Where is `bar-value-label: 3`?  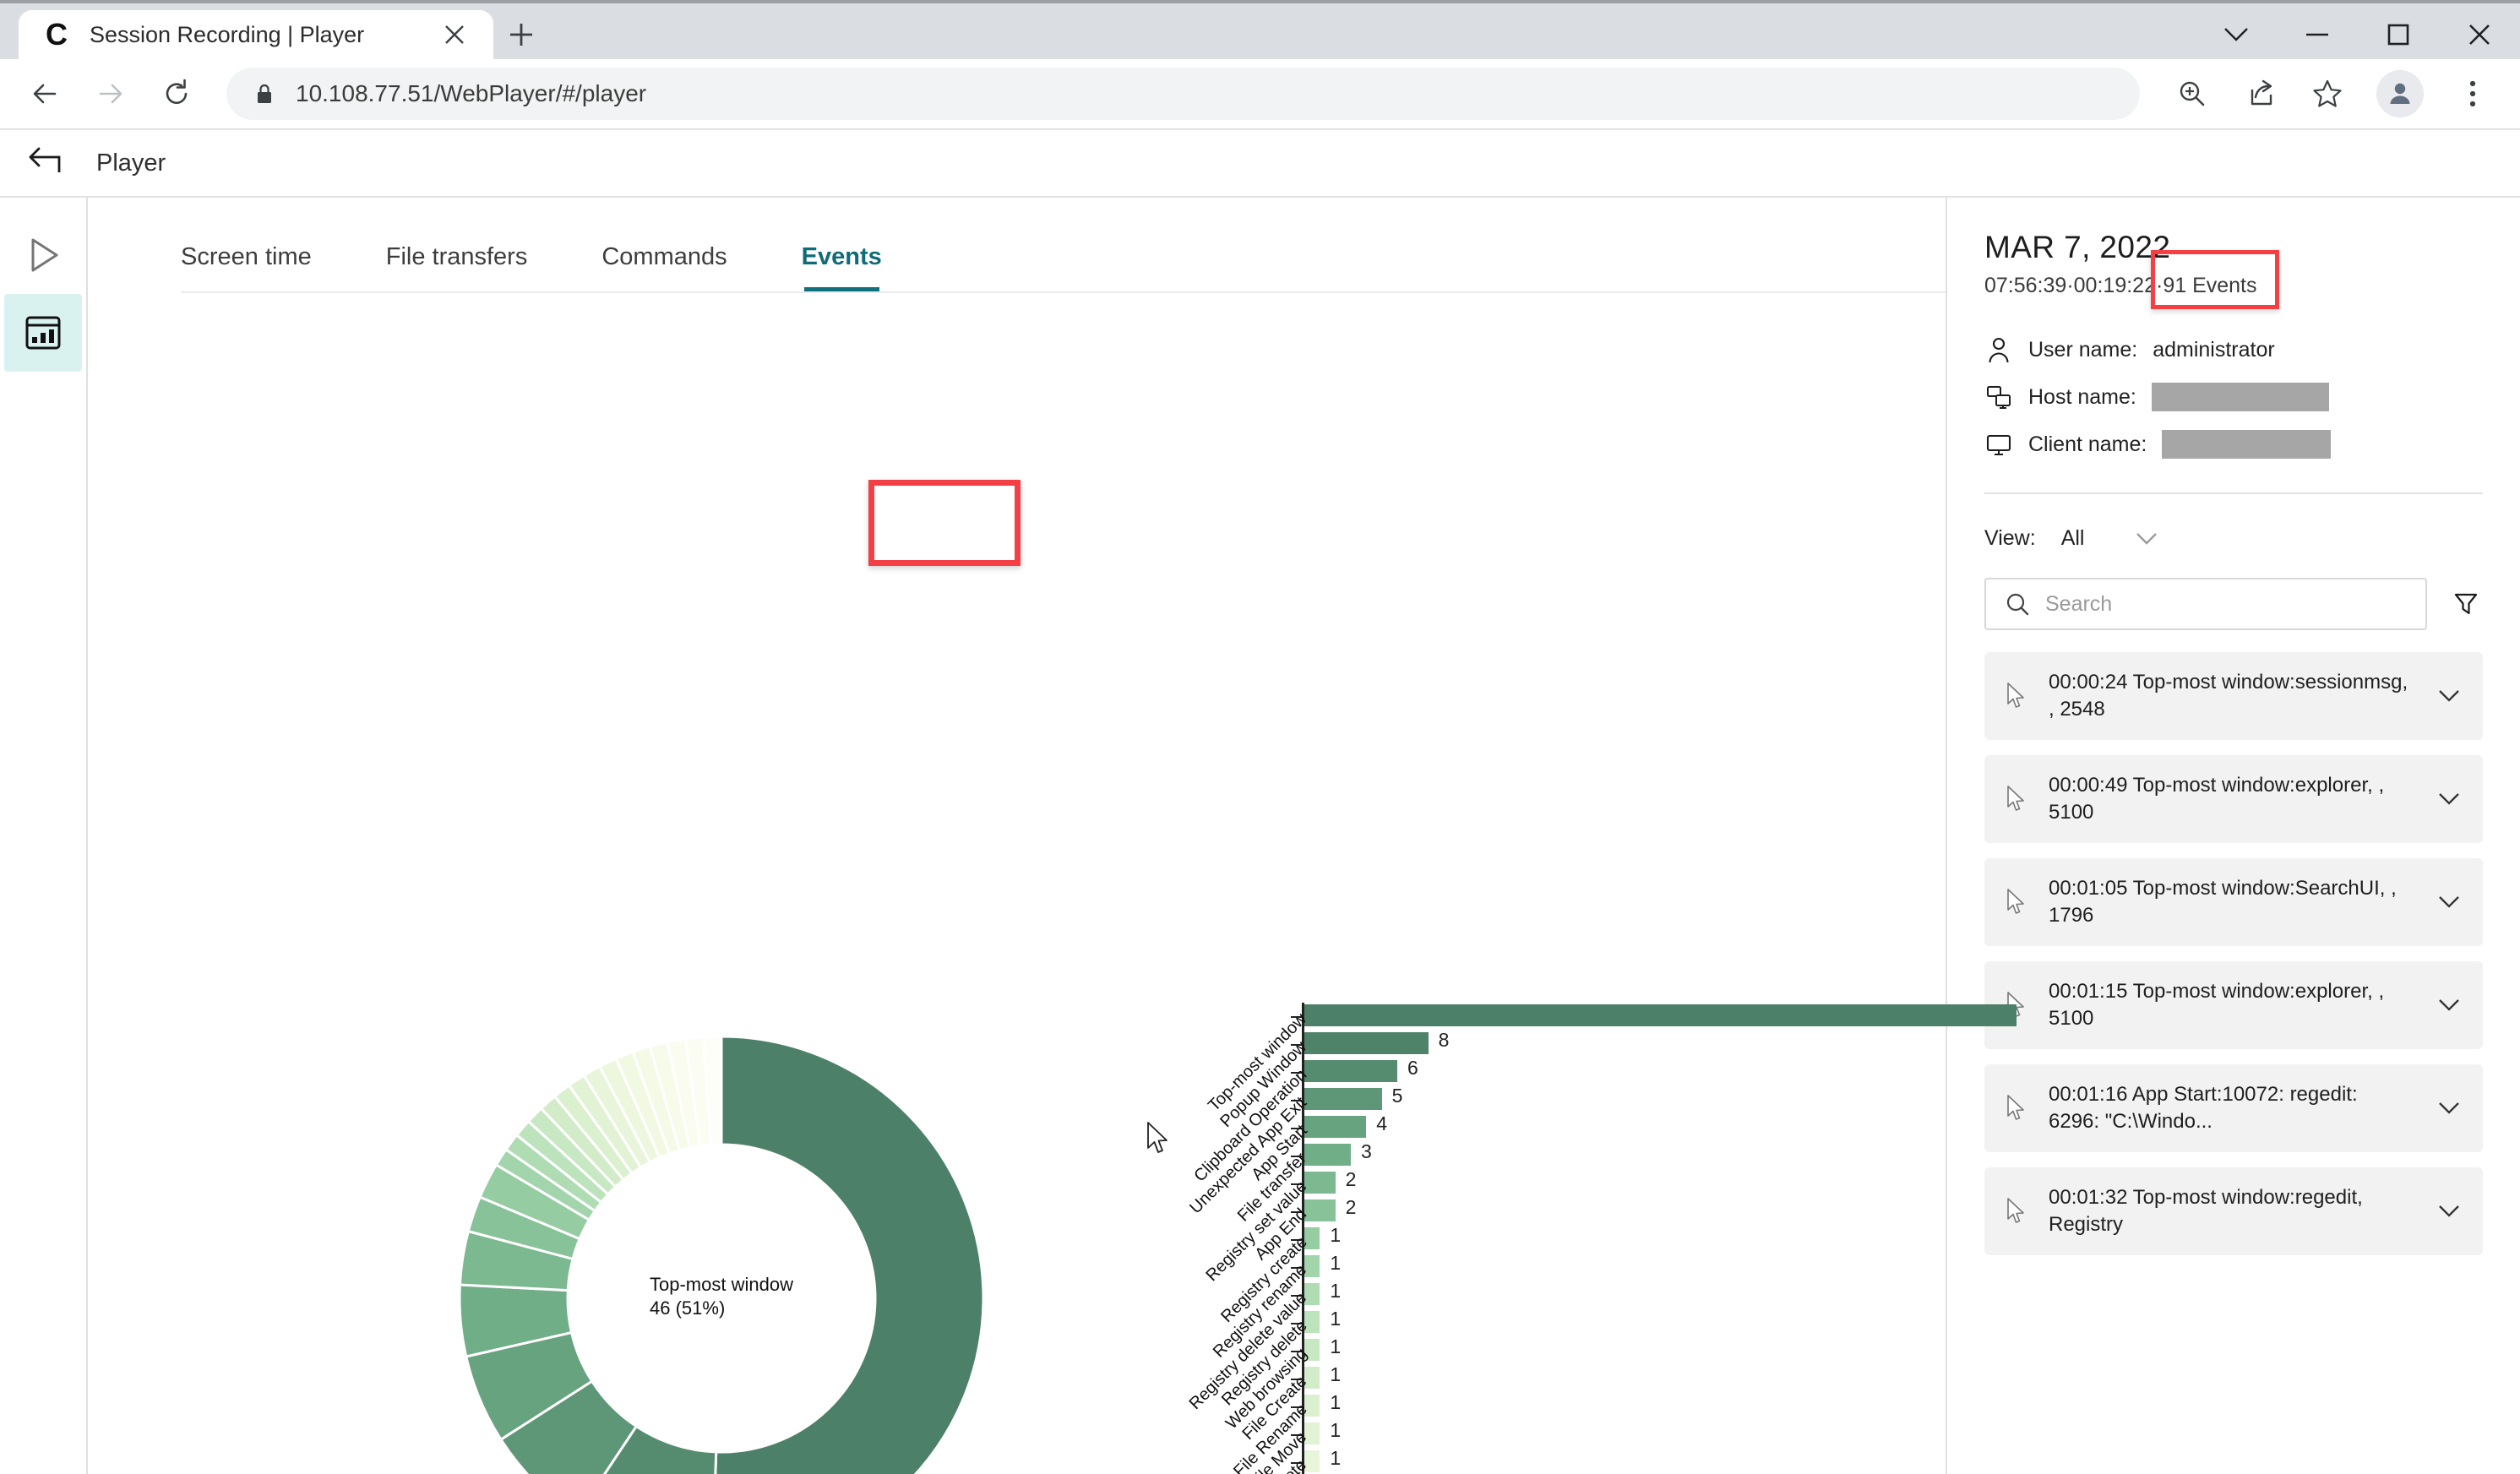 bar-value-label: 3 is located at coordinates (1366, 1151).